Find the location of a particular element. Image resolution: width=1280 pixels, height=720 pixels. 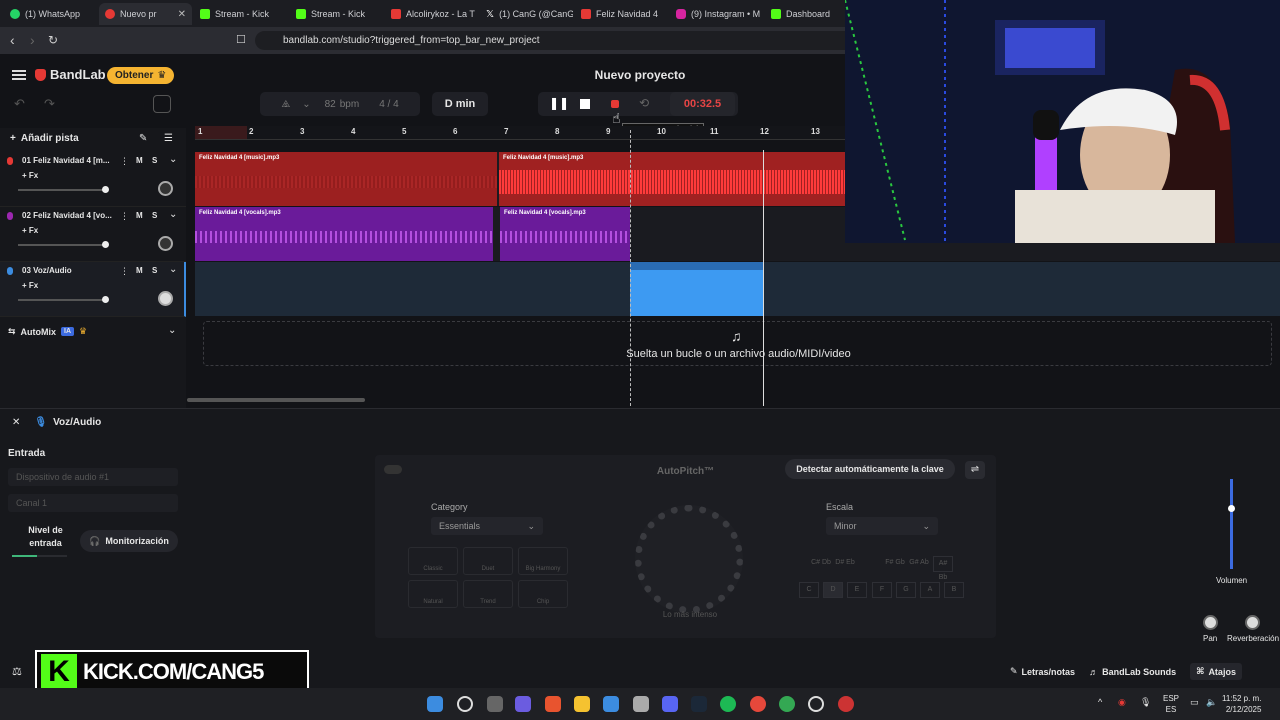

track-settings-icon: ☰ is located at coordinates (168, 138).